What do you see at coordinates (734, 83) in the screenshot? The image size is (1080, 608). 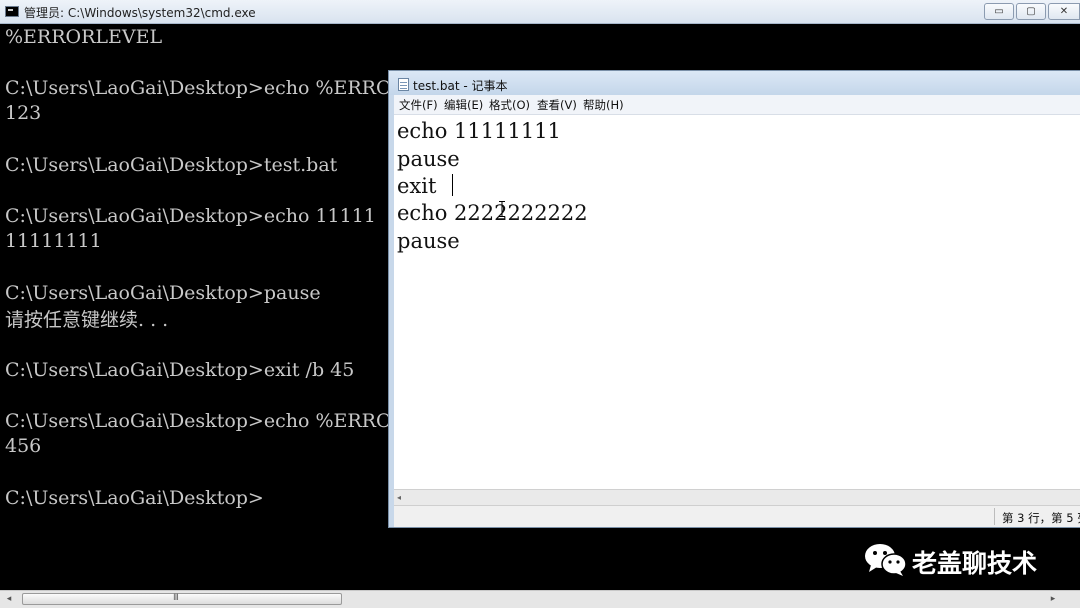 I see `notepad-titlebar: test.bat - 记事本` at bounding box center [734, 83].